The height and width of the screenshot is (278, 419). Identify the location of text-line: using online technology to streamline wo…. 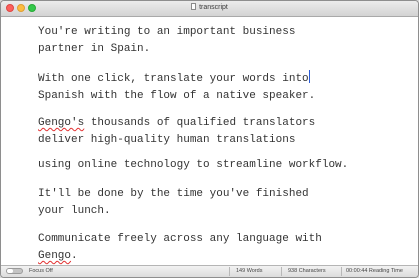
(193, 165).